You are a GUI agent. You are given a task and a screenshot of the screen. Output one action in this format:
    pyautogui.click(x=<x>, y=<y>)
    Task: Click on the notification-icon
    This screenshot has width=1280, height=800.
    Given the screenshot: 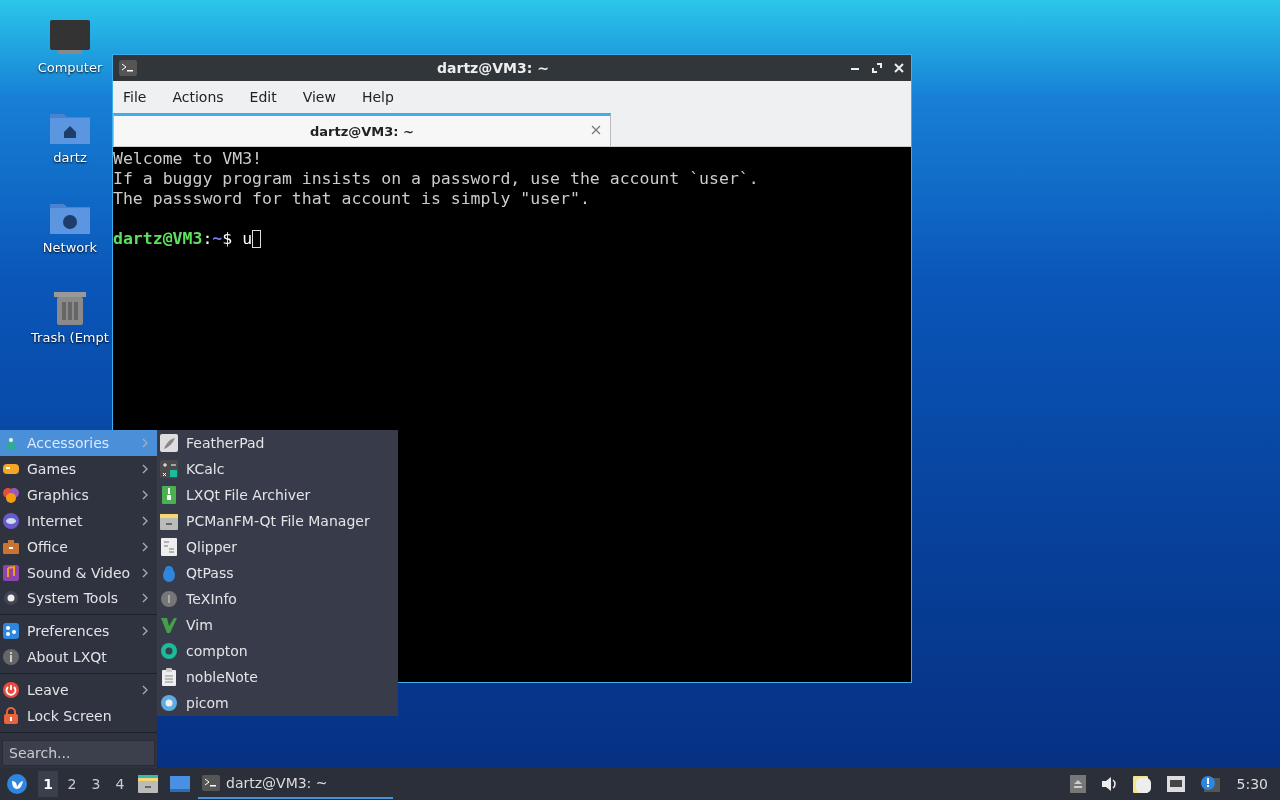 What is the action you would take?
    pyautogui.click(x=1209, y=784)
    